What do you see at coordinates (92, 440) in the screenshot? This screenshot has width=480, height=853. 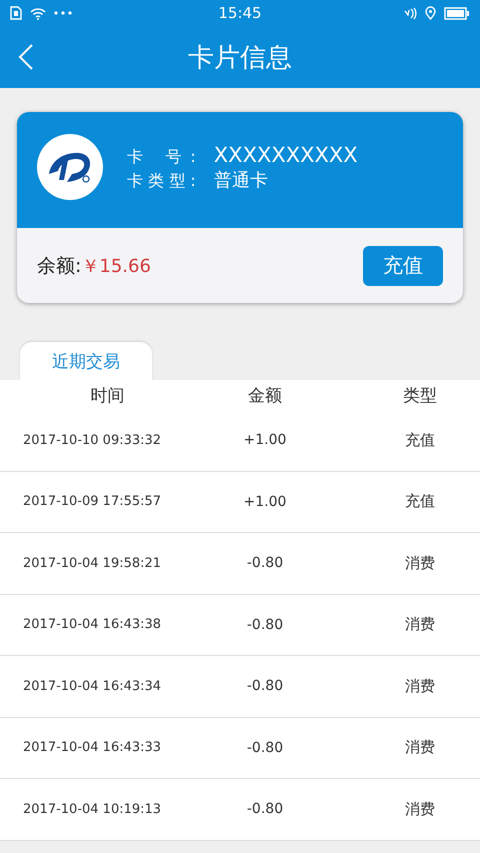 I see `date-cell-text: 2017-10-10 09:33:32` at bounding box center [92, 440].